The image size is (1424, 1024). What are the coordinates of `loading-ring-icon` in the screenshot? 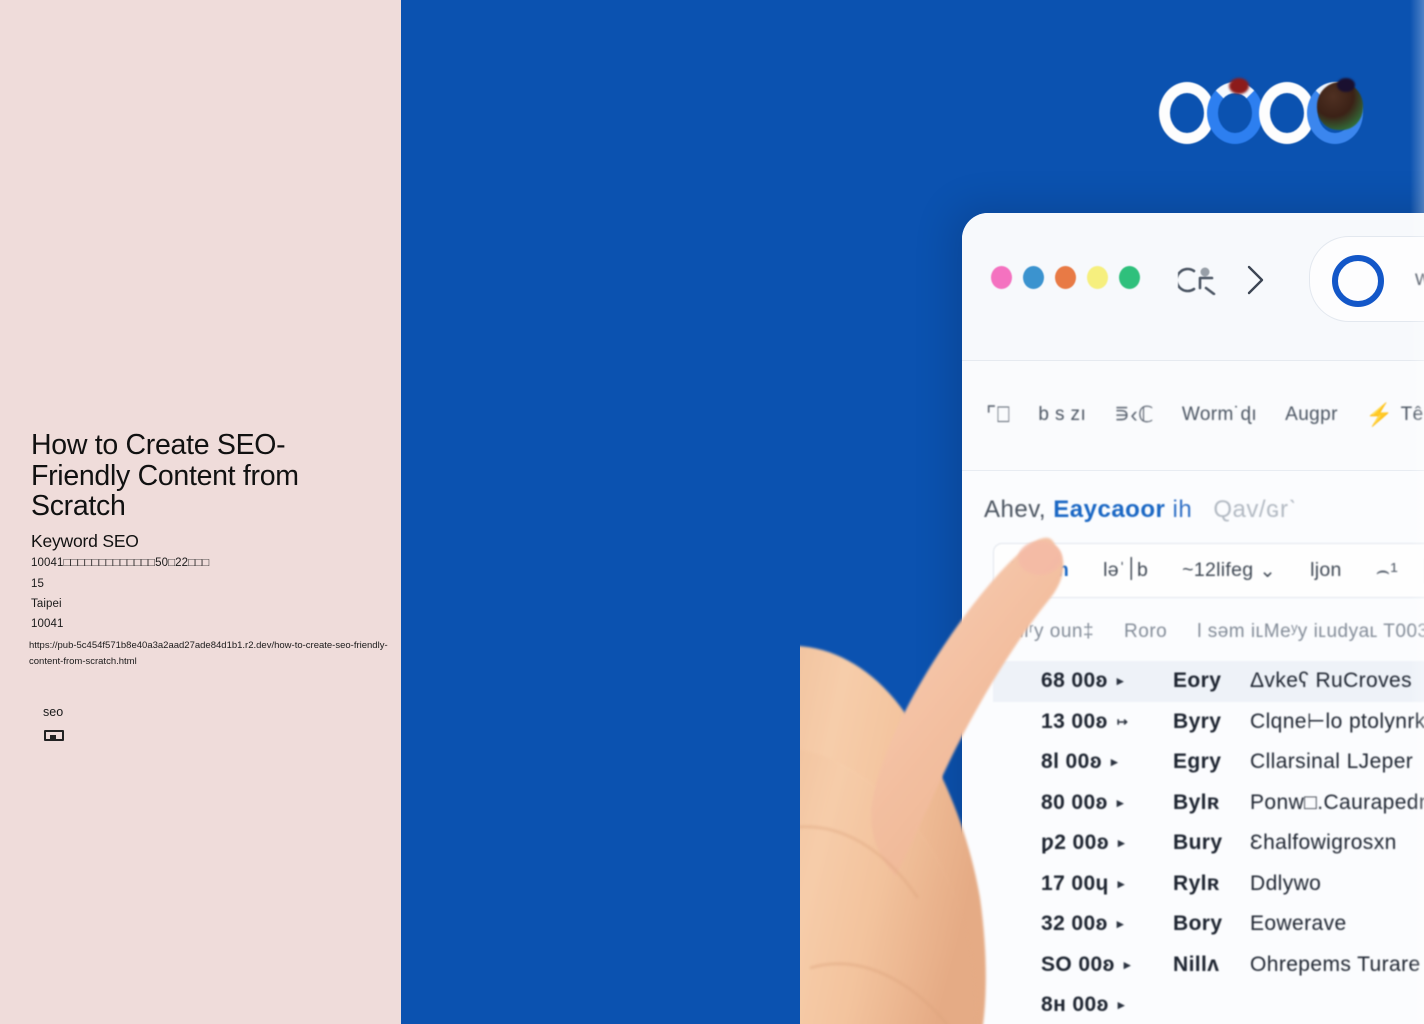 It's located at (1358, 281).